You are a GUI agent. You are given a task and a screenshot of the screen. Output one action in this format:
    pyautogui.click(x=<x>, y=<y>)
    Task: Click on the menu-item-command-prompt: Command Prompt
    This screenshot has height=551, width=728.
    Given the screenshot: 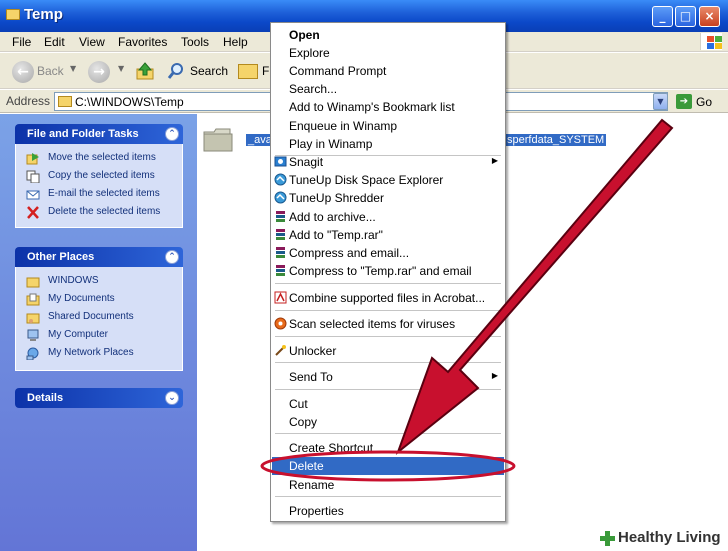 What is the action you would take?
    pyautogui.click(x=388, y=71)
    